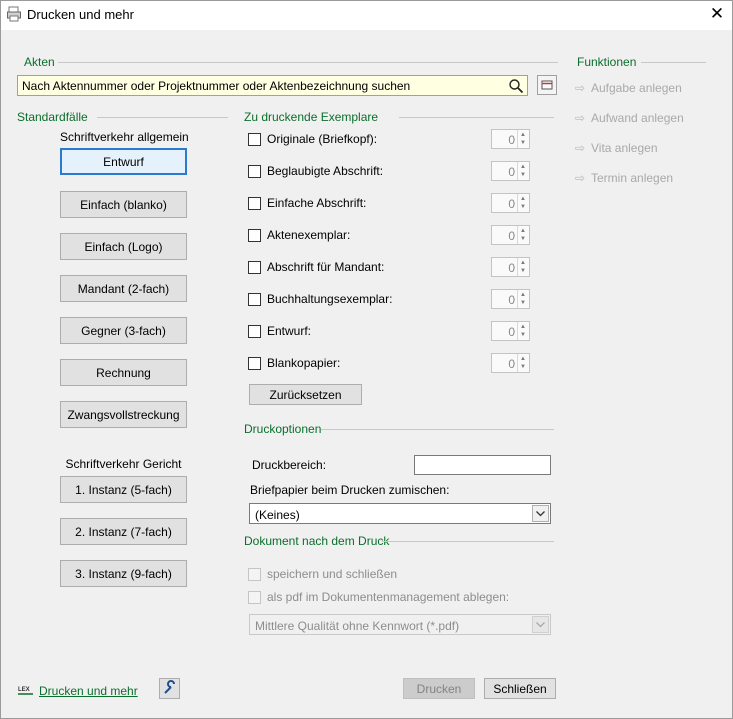 The width and height of the screenshot is (733, 719). What do you see at coordinates (254, 203) in the screenshot?
I see `checkbox-einfache-abschrift` at bounding box center [254, 203].